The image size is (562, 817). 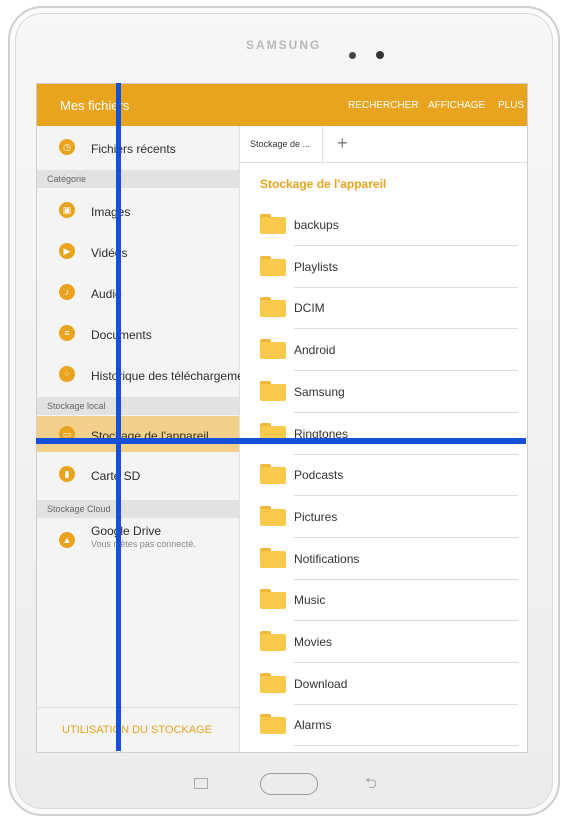 What do you see at coordinates (511, 105) in the screenshot?
I see `more-button: PLUS` at bounding box center [511, 105].